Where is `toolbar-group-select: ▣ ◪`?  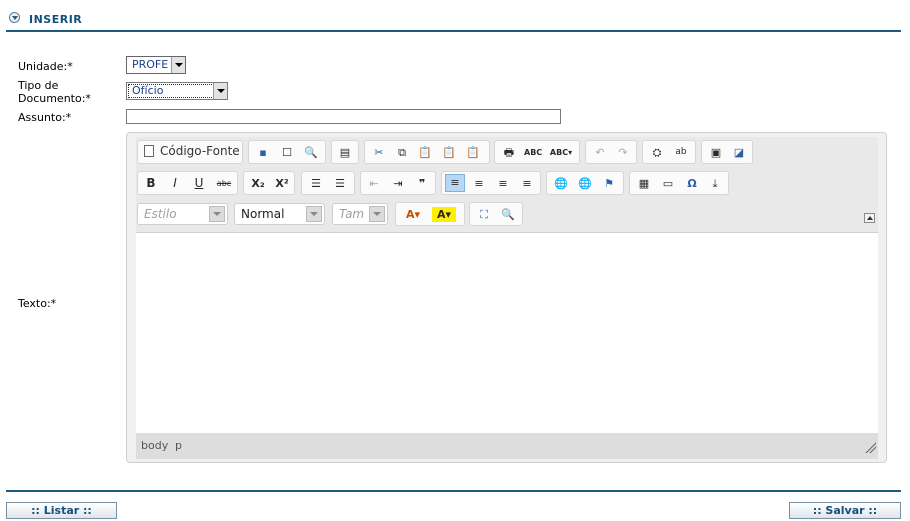 toolbar-group-select: ▣ ◪ is located at coordinates (727, 152).